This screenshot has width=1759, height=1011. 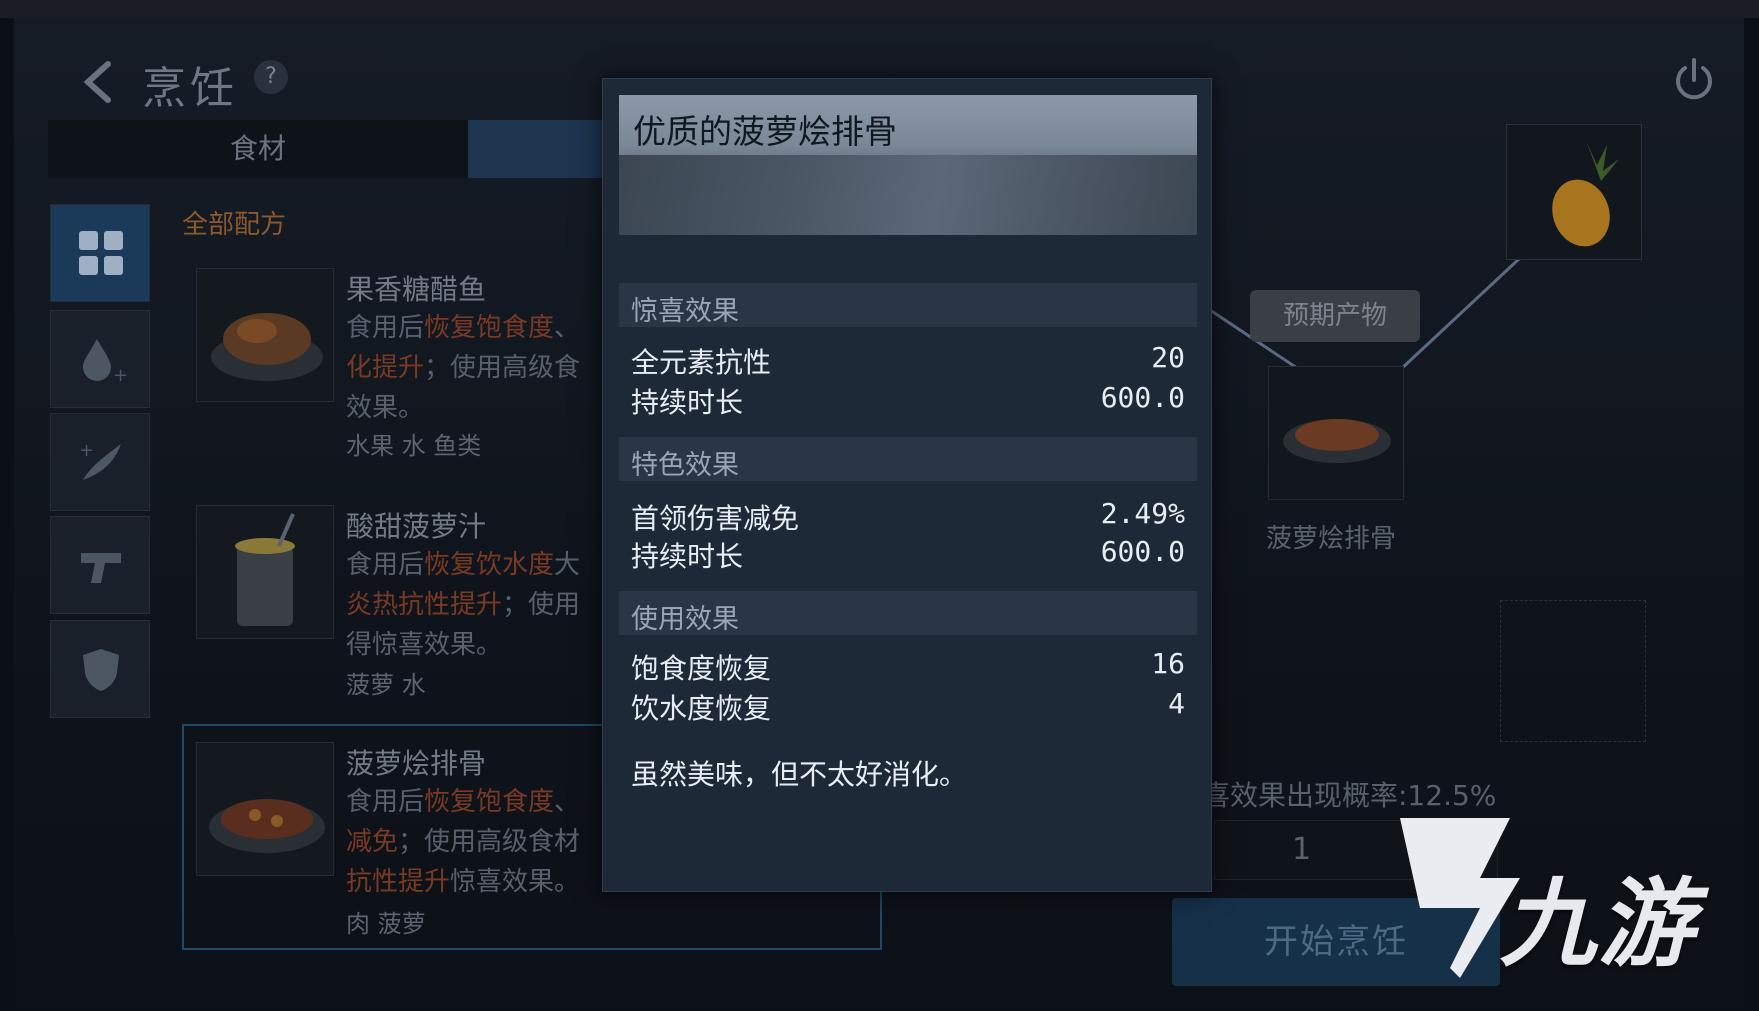 What do you see at coordinates (701, 668) in the screenshot?
I see `stat-name: 饱食度恢复` at bounding box center [701, 668].